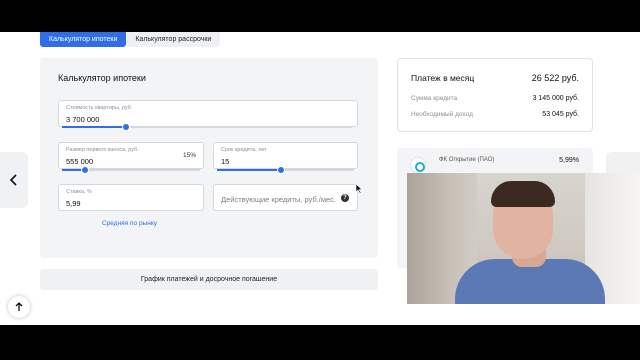 The height and width of the screenshot is (360, 640). I want to click on presenter-hair, so click(523, 194).